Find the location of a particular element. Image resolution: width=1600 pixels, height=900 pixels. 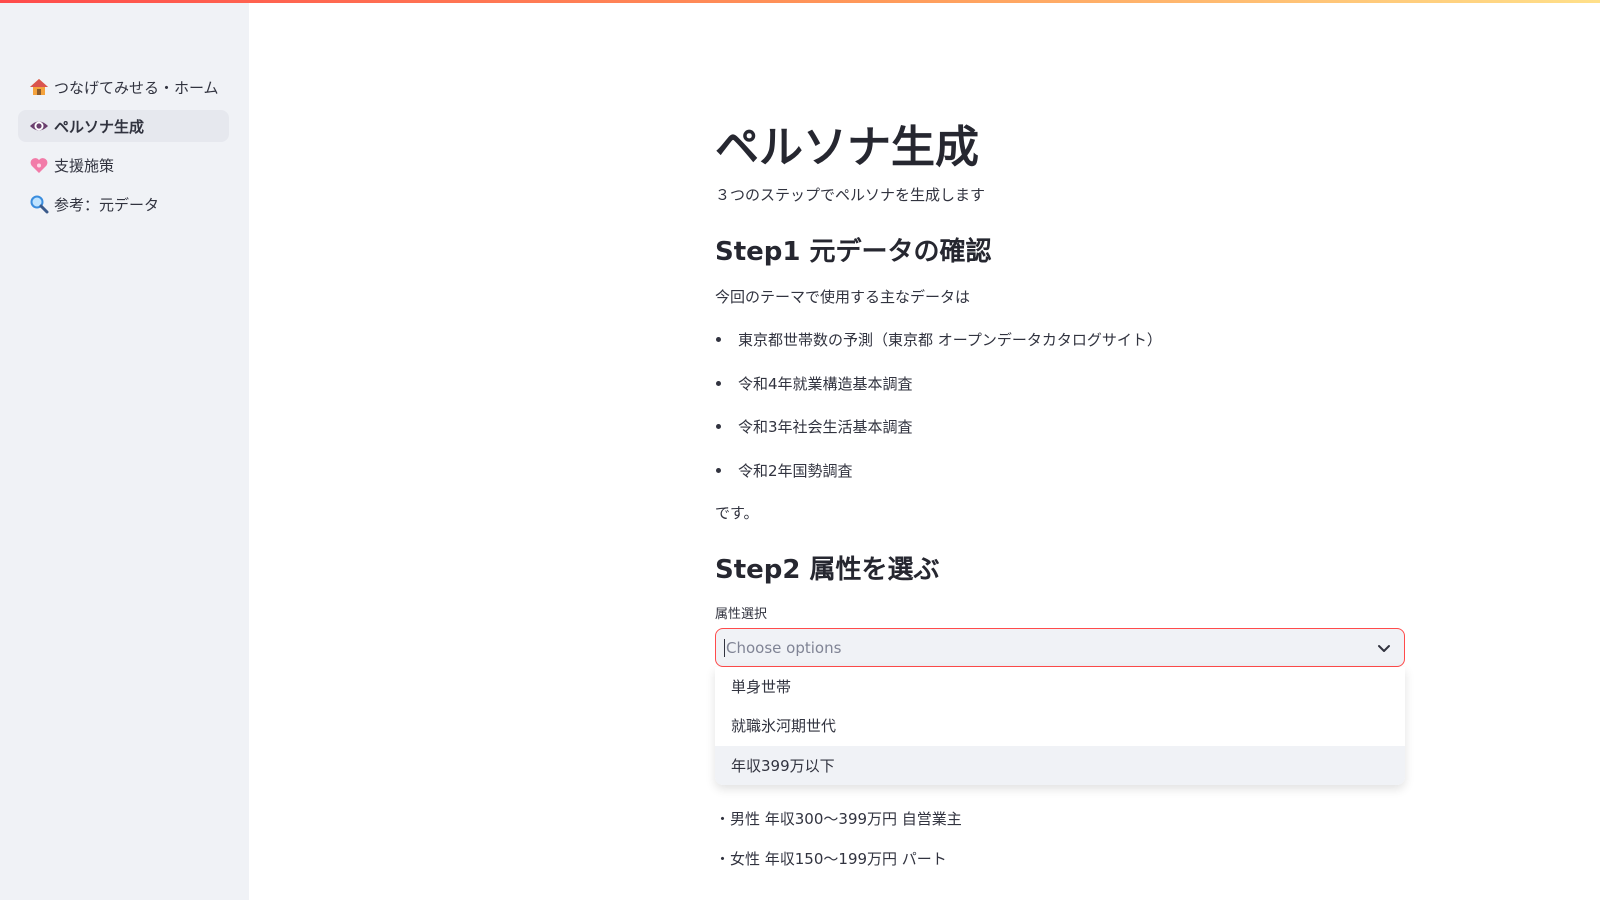

step1-outro: です。 is located at coordinates (737, 513).